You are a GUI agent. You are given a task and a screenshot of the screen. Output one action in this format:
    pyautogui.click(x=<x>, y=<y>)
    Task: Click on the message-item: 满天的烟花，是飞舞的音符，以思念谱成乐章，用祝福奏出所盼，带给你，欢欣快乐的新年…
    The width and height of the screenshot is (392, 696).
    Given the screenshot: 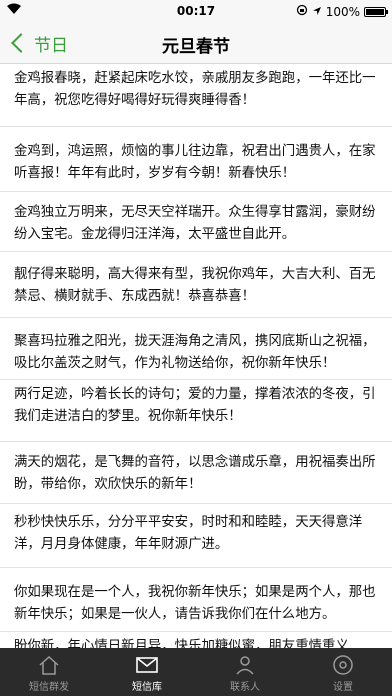 What is the action you would take?
    pyautogui.click(x=196, y=473)
    